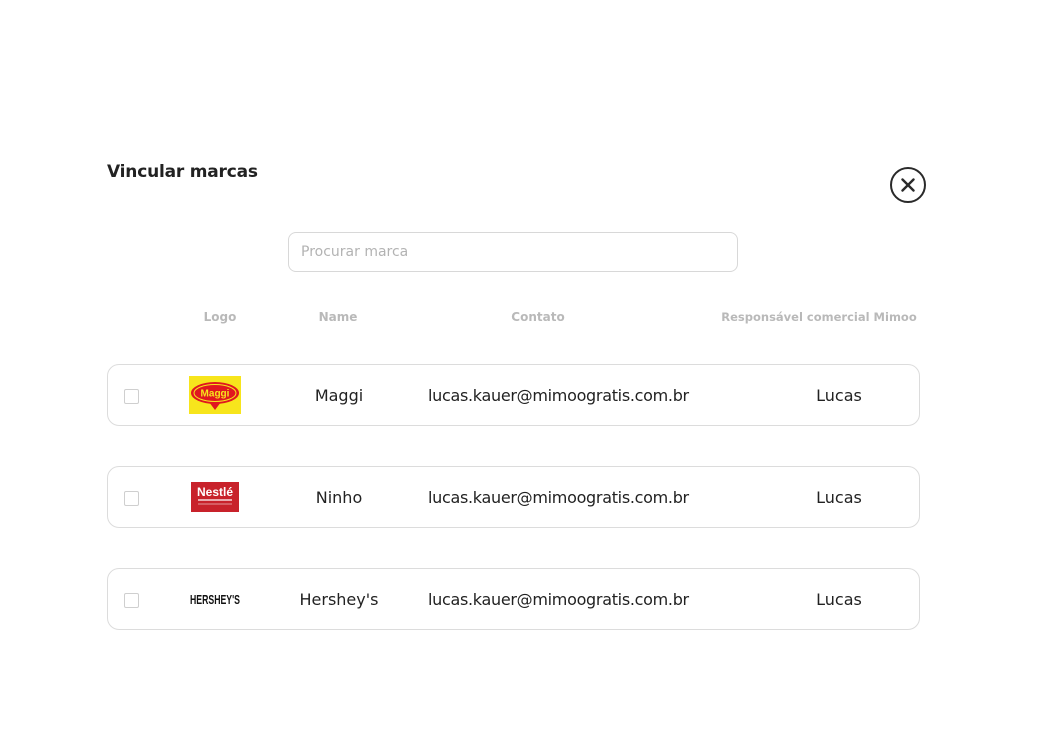  I want to click on brand-name: Maggi, so click(339, 395).